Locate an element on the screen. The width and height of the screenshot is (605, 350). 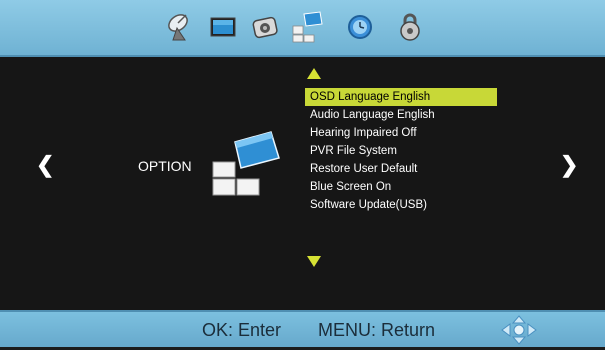
menu-item-osd-language: OSD Language English is located at coordinates (401, 97).